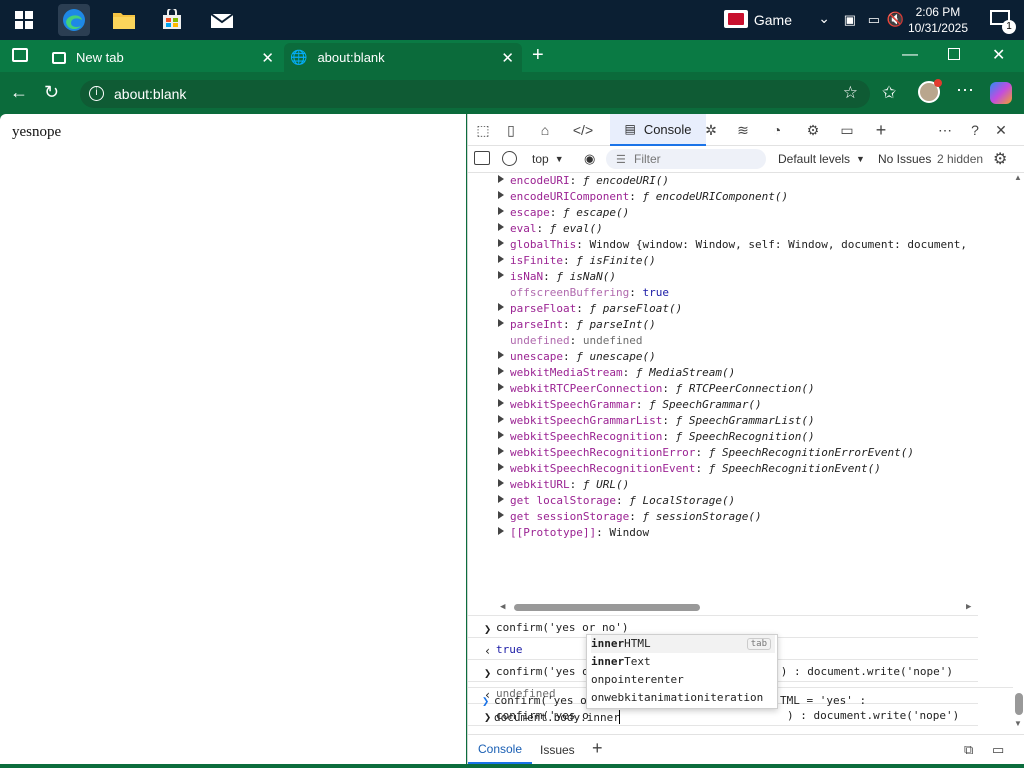 The image size is (1024, 768). Describe the element at coordinates (19, 92) in the screenshot. I see `back-button: ←` at that location.